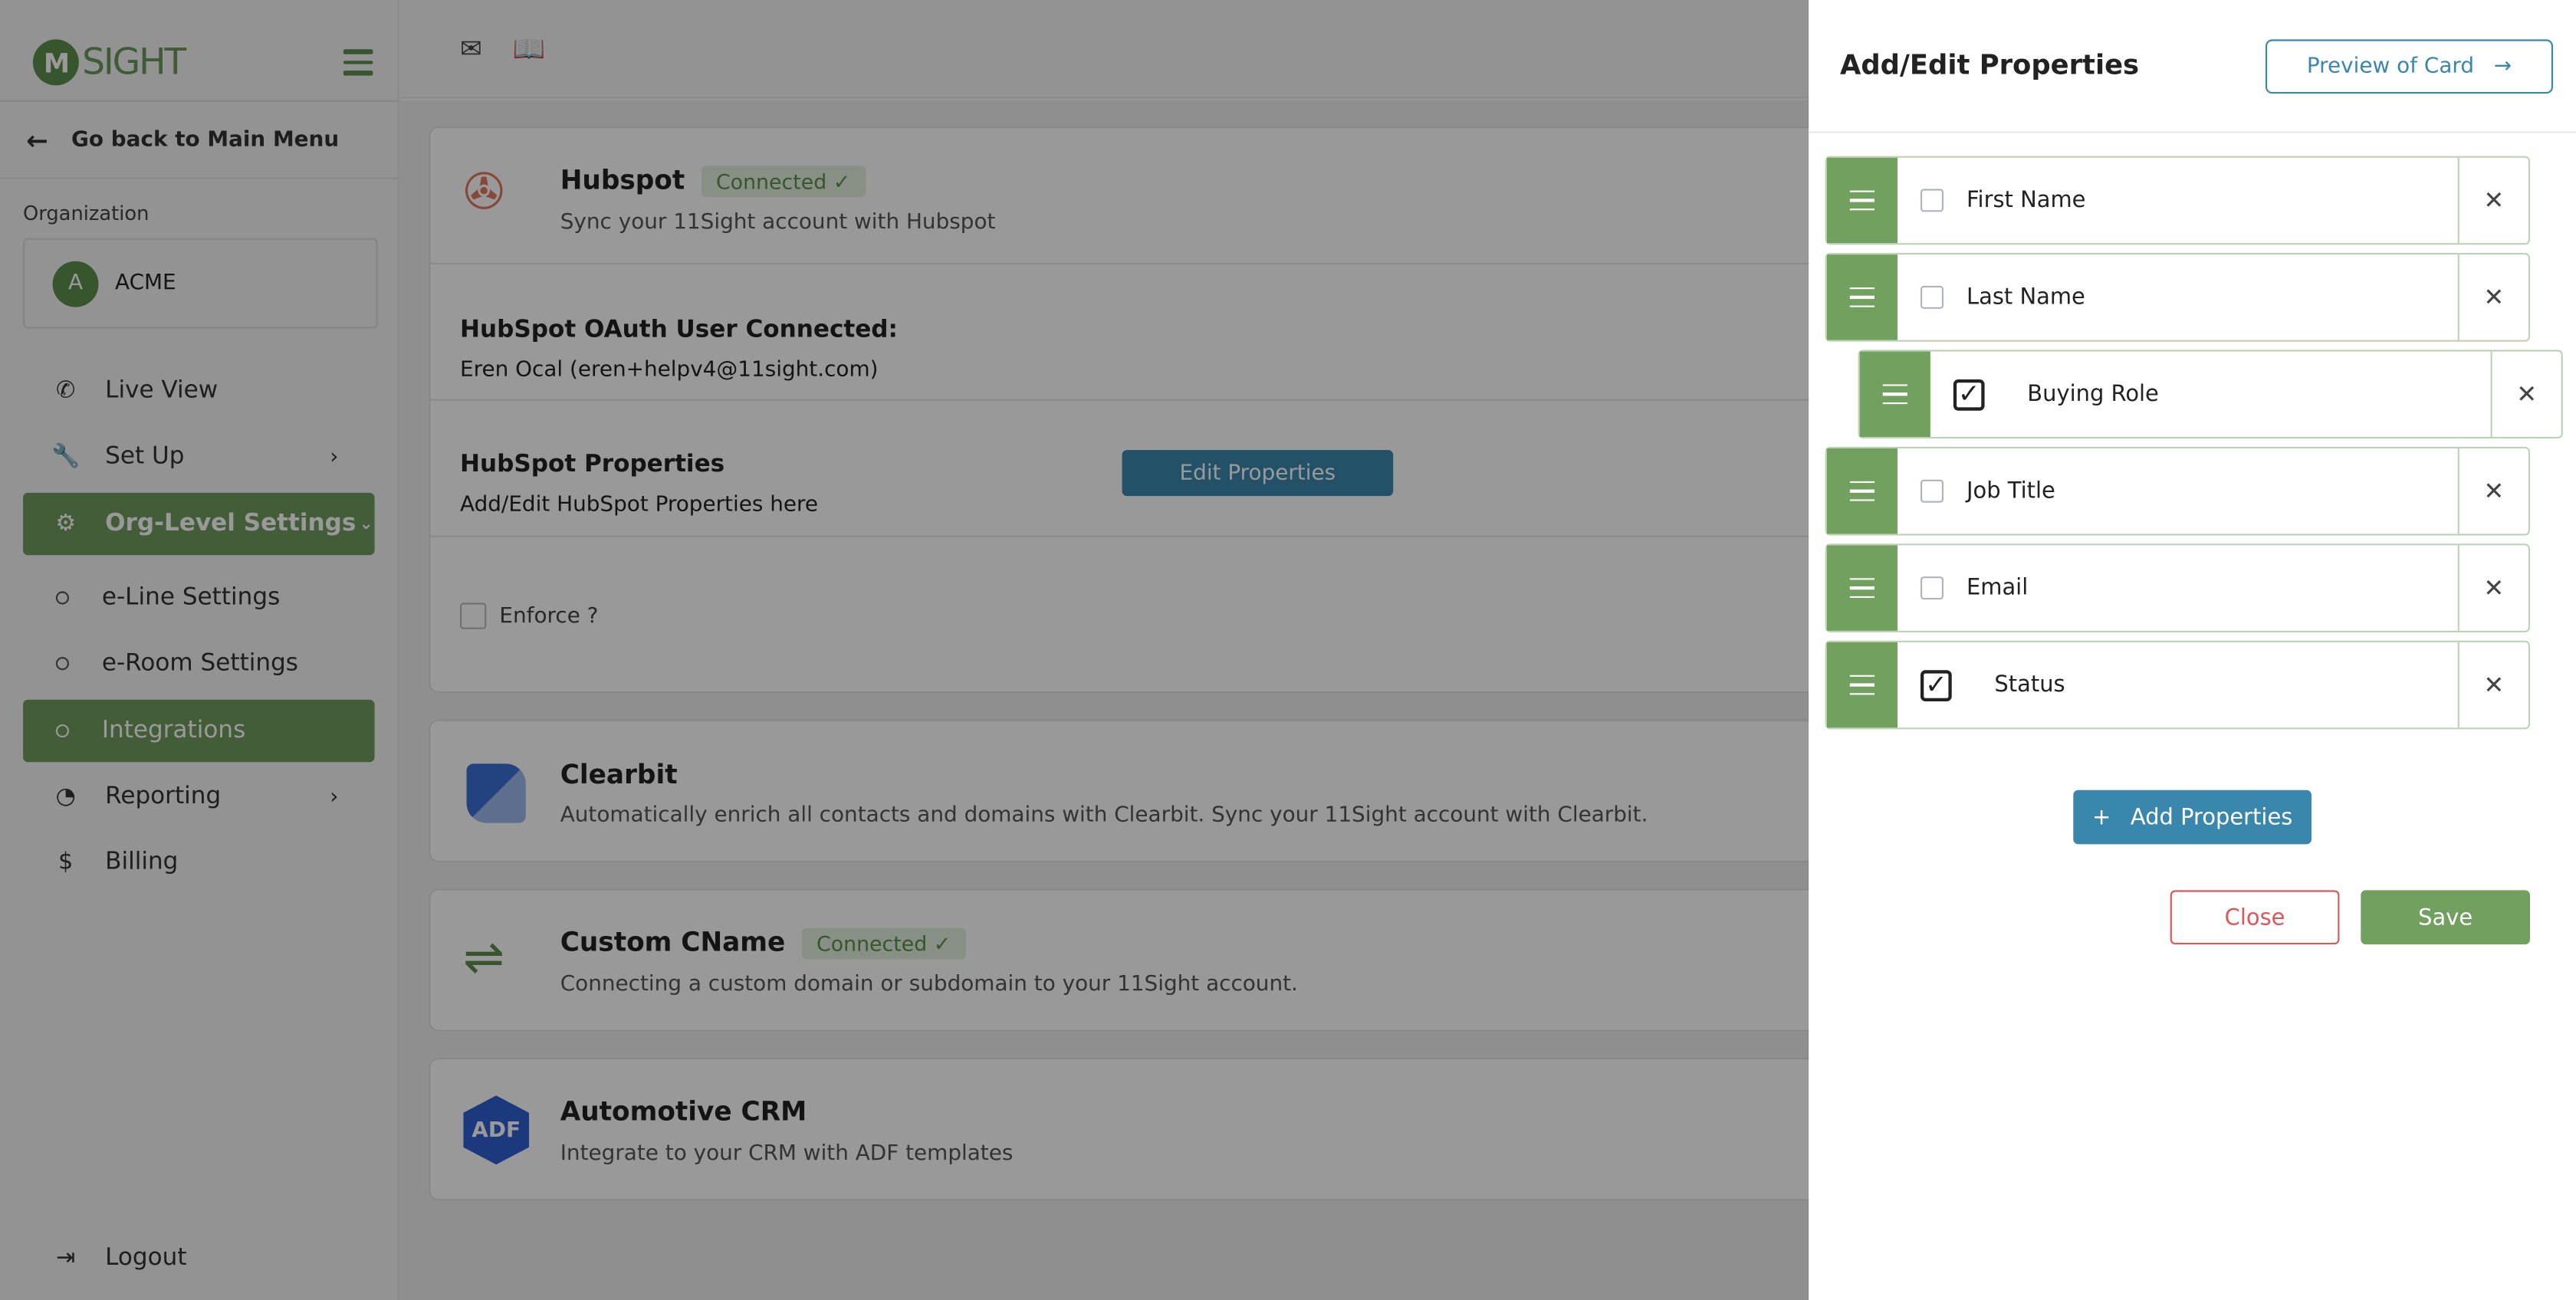 The width and height of the screenshot is (2576, 1300). I want to click on property-row: ✓ Status ✕, so click(2178, 685).